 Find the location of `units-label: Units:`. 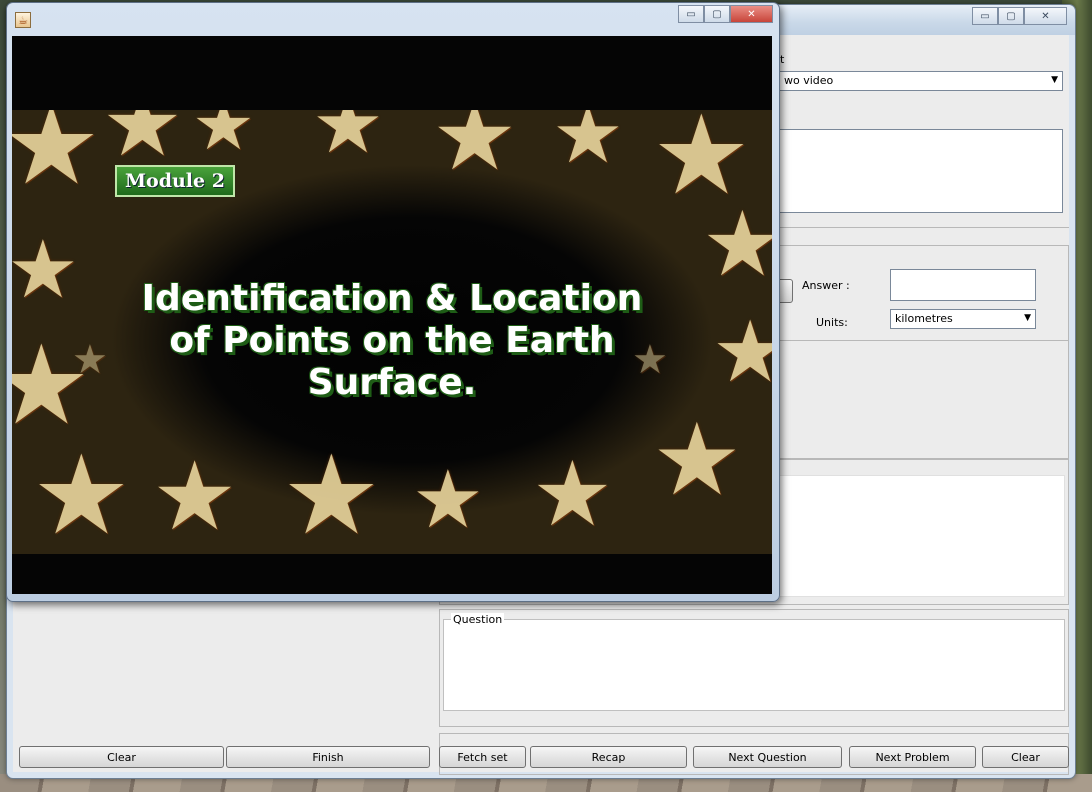

units-label: Units: is located at coordinates (832, 322).